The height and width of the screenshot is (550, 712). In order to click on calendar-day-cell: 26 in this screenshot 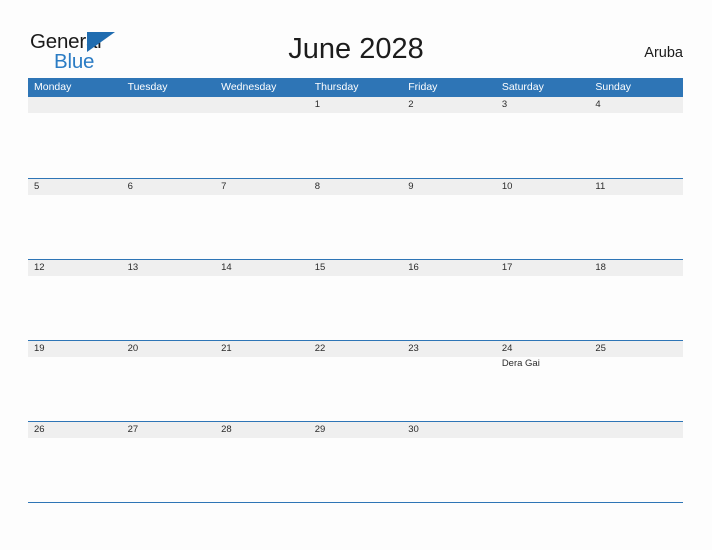, I will do `click(75, 462)`.